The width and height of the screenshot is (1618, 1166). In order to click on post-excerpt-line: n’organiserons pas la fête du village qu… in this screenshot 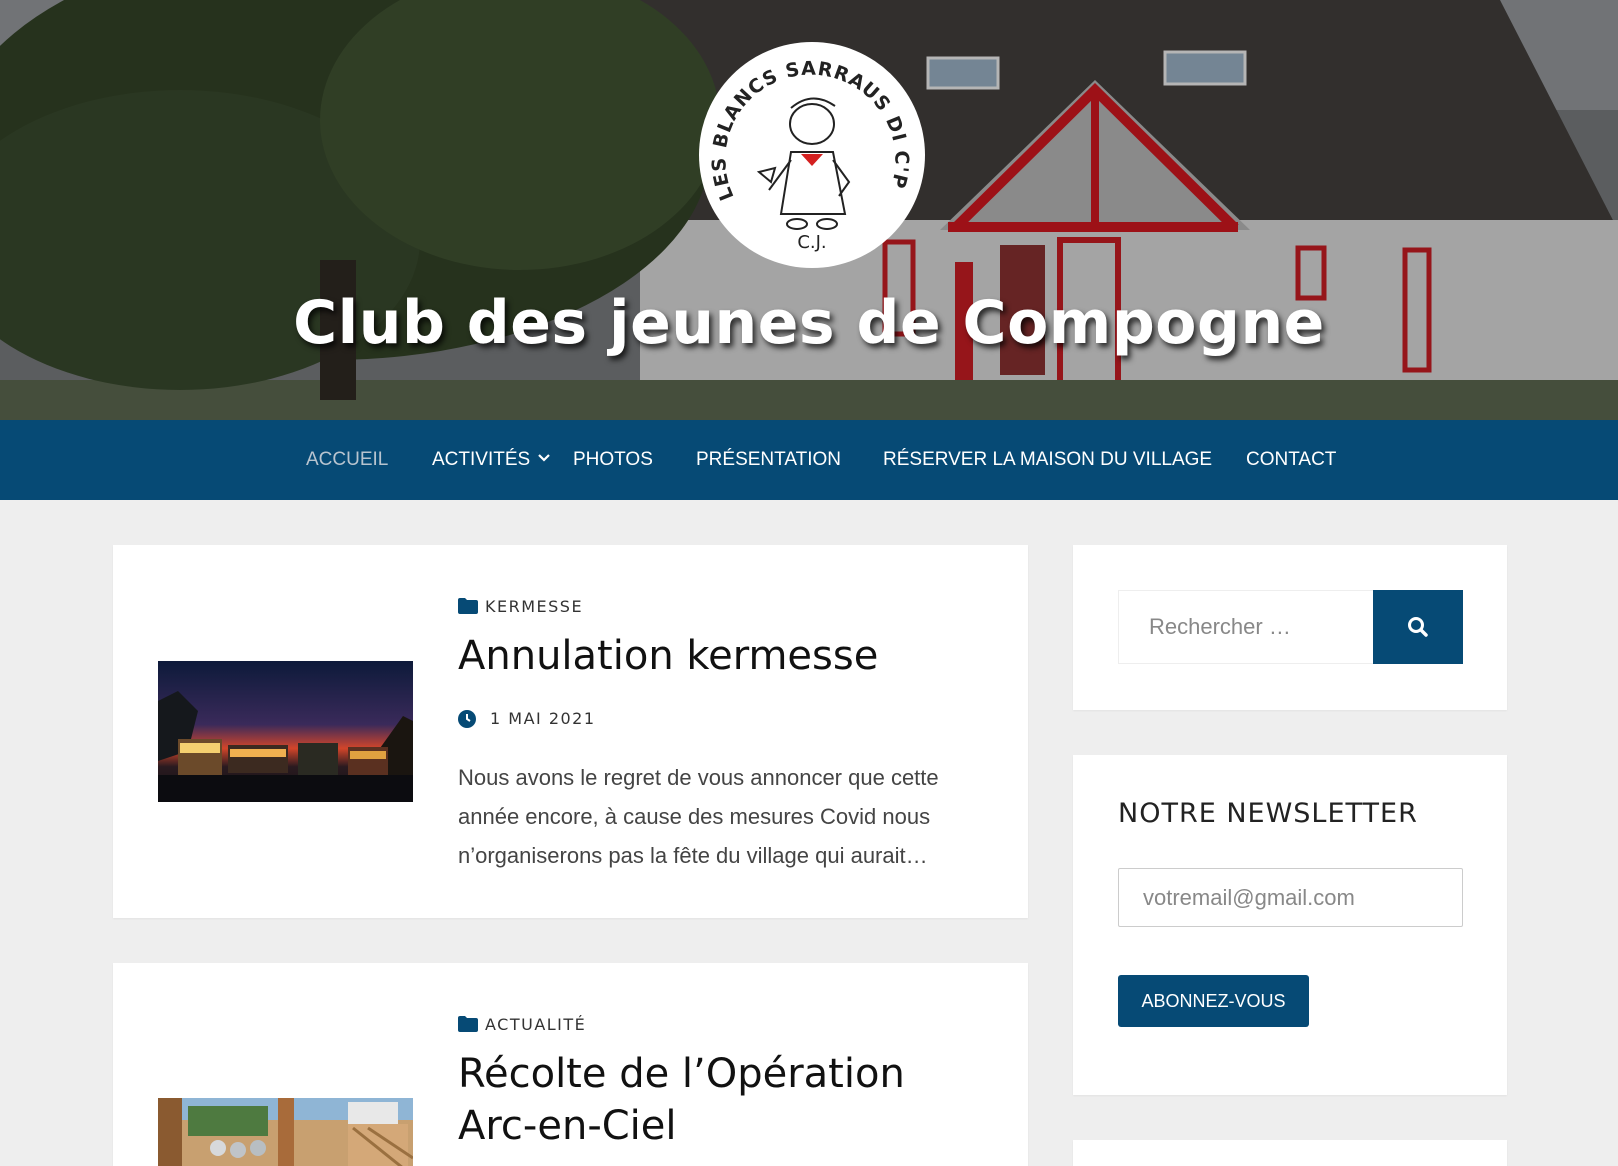, I will do `click(693, 855)`.